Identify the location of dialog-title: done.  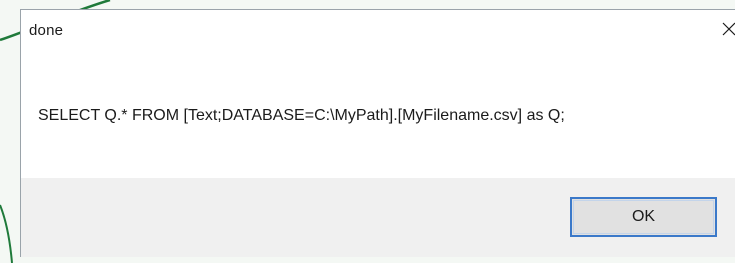
(46, 30).